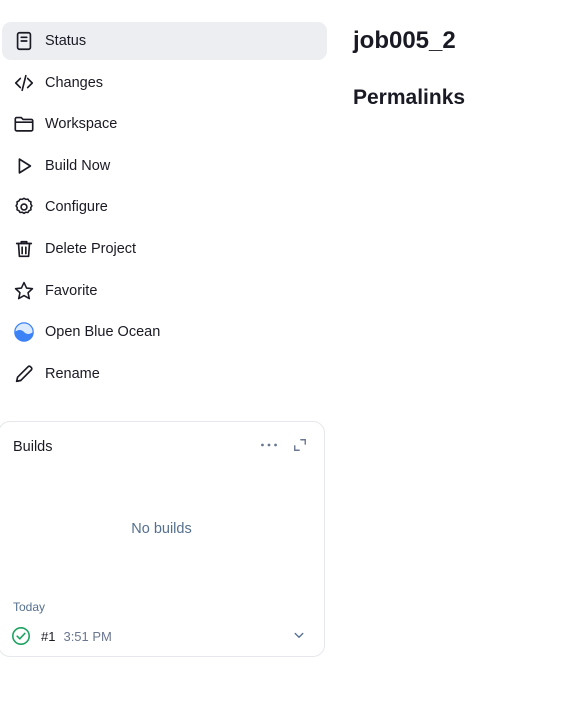 This screenshot has height=703, width=564. What do you see at coordinates (29, 607) in the screenshot?
I see `builds-group-label: Today` at bounding box center [29, 607].